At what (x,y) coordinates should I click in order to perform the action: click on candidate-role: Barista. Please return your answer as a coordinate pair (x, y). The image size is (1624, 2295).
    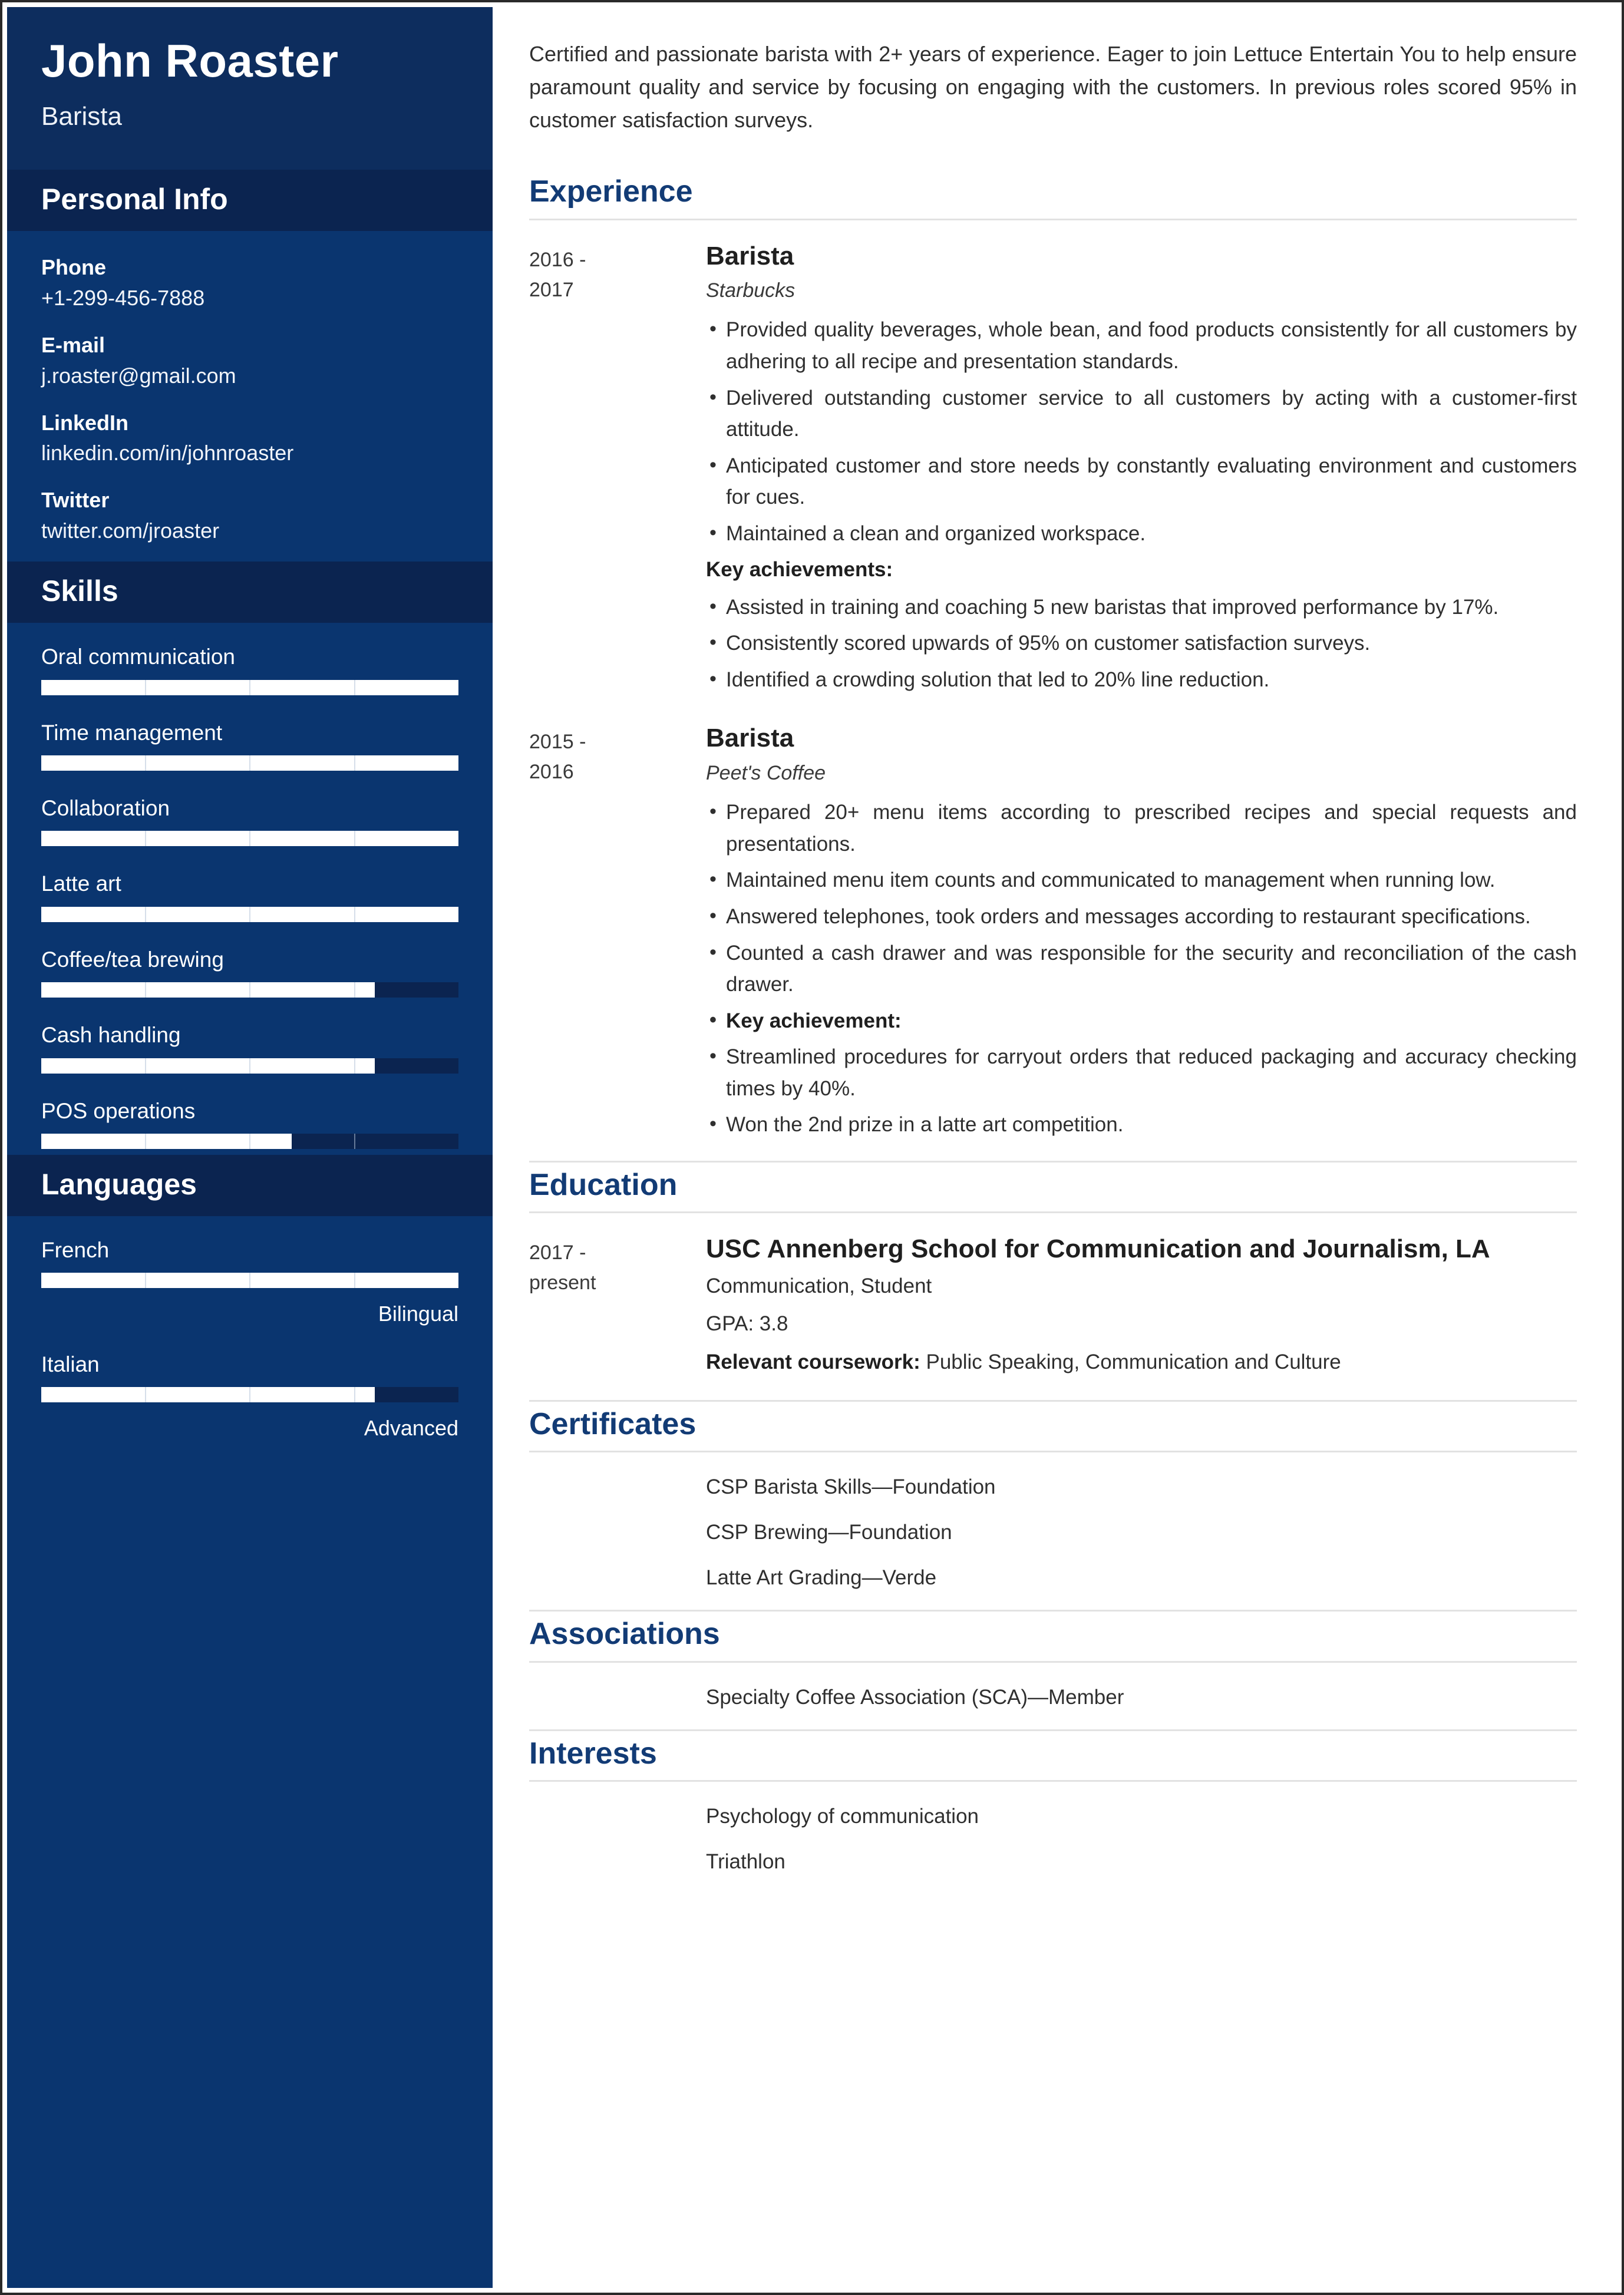
    Looking at the image, I should click on (81, 116).